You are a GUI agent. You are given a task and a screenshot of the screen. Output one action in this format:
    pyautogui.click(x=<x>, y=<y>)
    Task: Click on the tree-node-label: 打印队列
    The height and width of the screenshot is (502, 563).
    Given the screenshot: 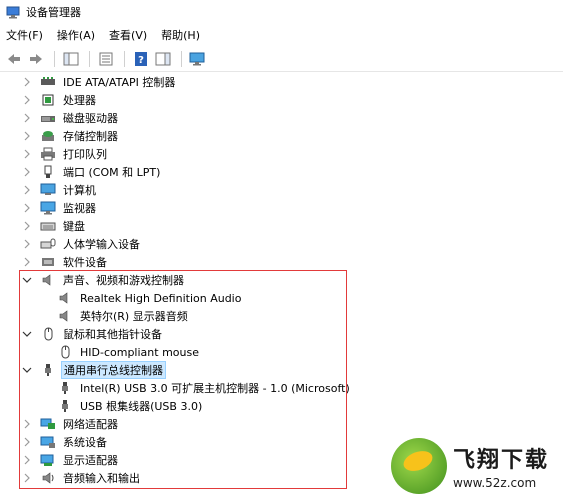 What is the action you would take?
    pyautogui.click(x=85, y=154)
    